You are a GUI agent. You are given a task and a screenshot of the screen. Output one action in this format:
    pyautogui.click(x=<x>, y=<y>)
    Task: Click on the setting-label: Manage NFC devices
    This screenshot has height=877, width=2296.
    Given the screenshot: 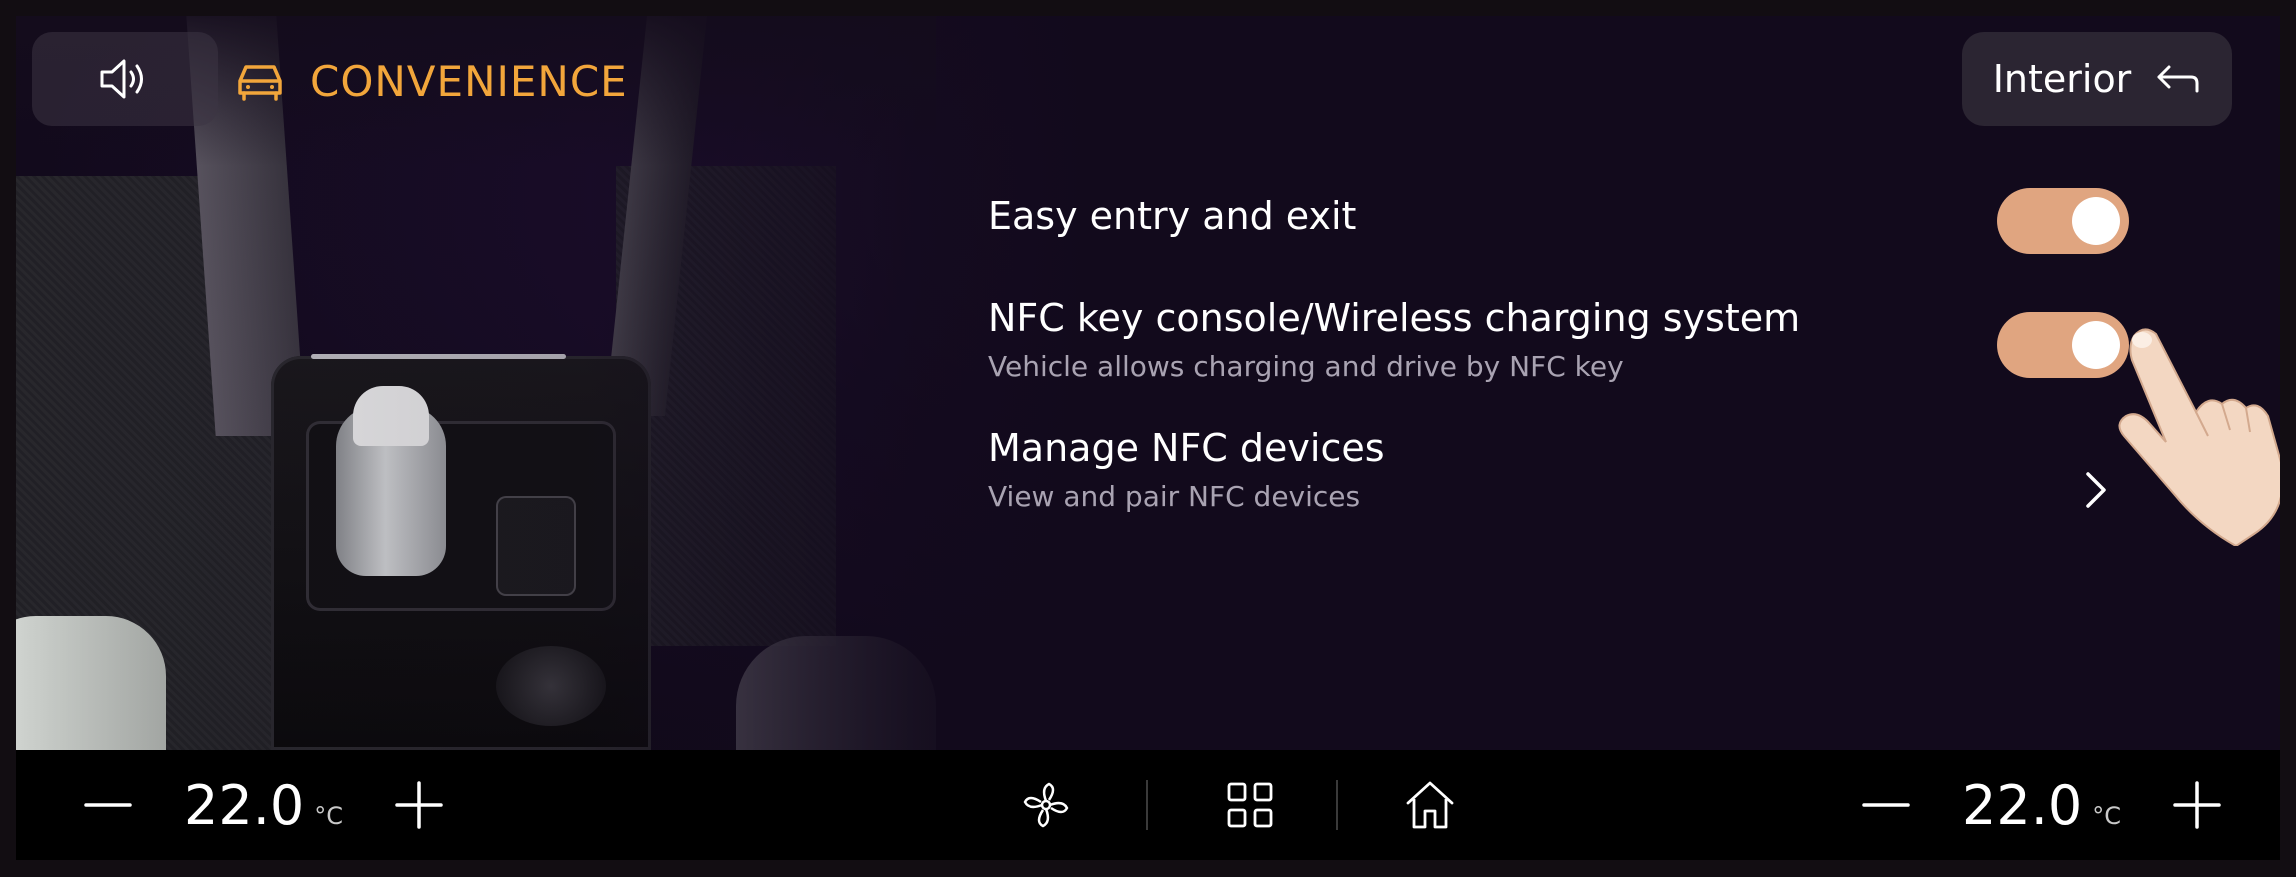 What is the action you would take?
    pyautogui.click(x=1186, y=448)
    